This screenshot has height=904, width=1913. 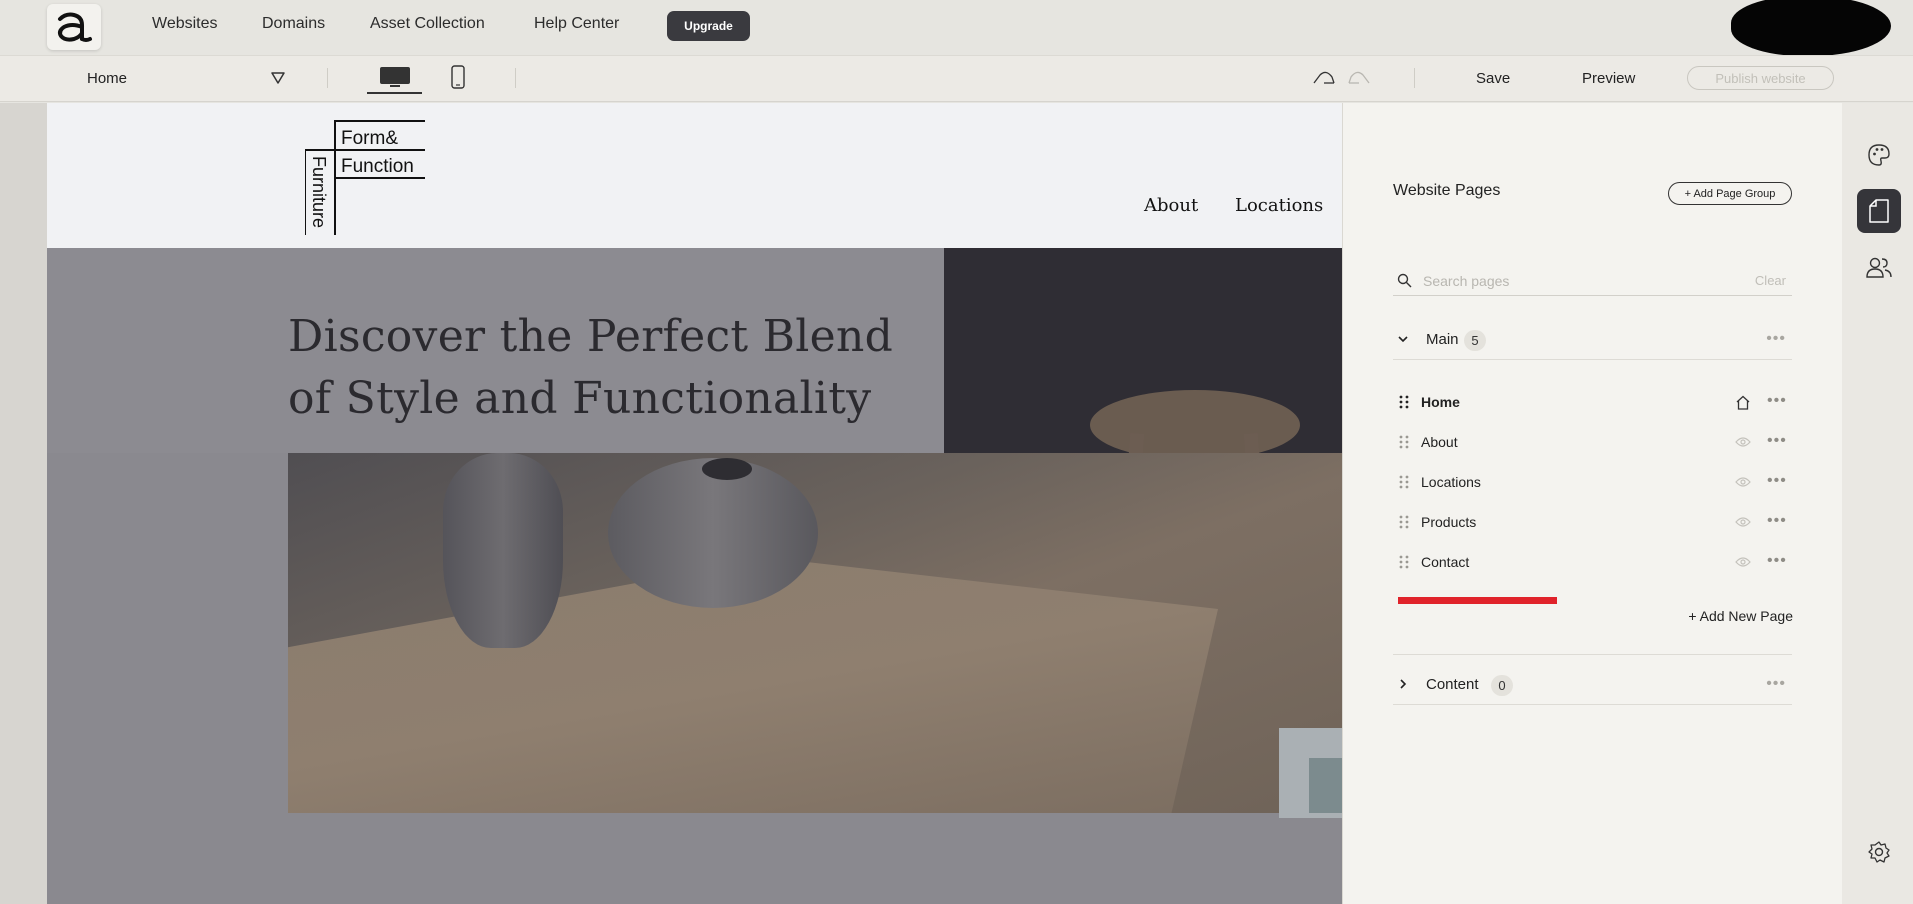 What do you see at coordinates (580, 398) in the screenshot?
I see `hero-title-line2: of Style and Functionality` at bounding box center [580, 398].